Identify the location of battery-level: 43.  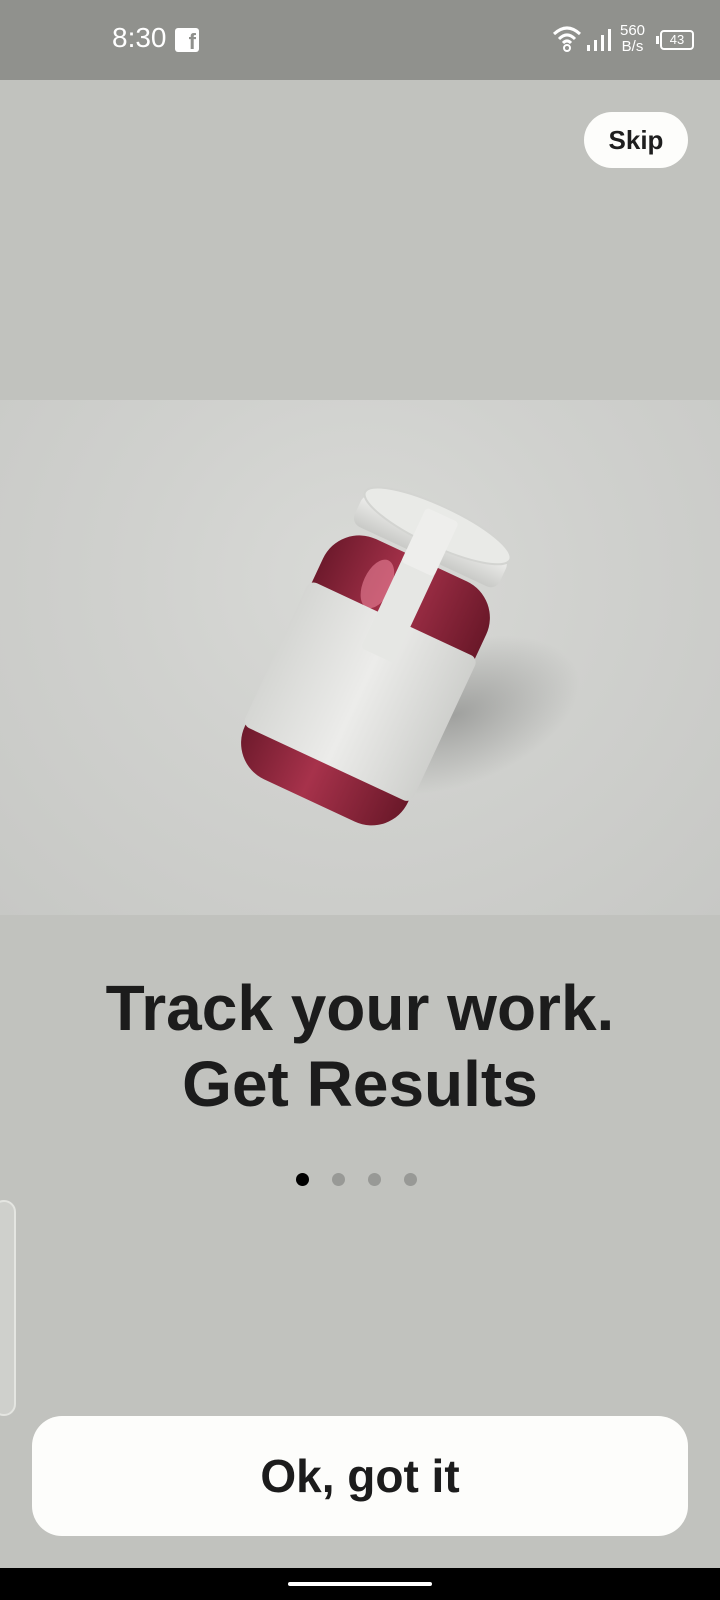
(677, 40).